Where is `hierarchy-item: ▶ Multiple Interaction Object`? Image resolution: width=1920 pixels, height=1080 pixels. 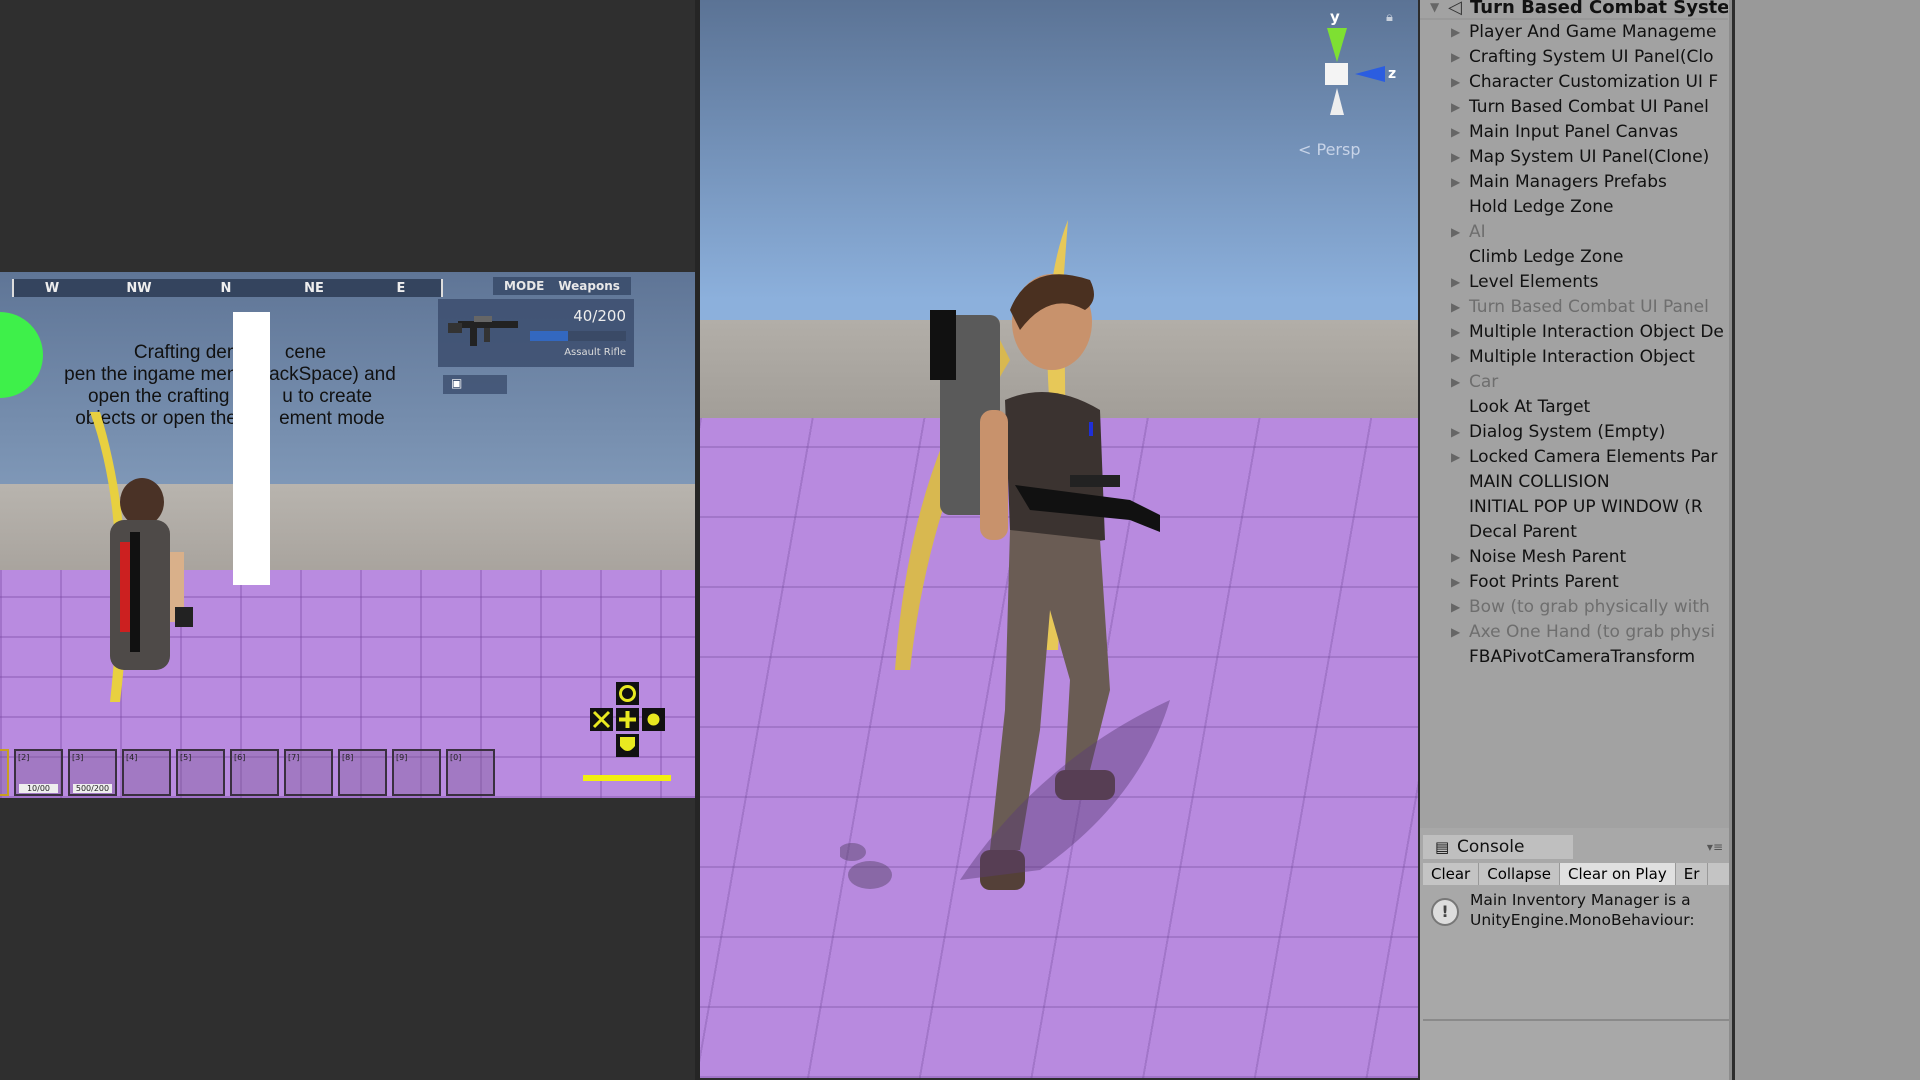
hierarchy-item: ▶ Multiple Interaction Object is located at coordinates (1574, 357).